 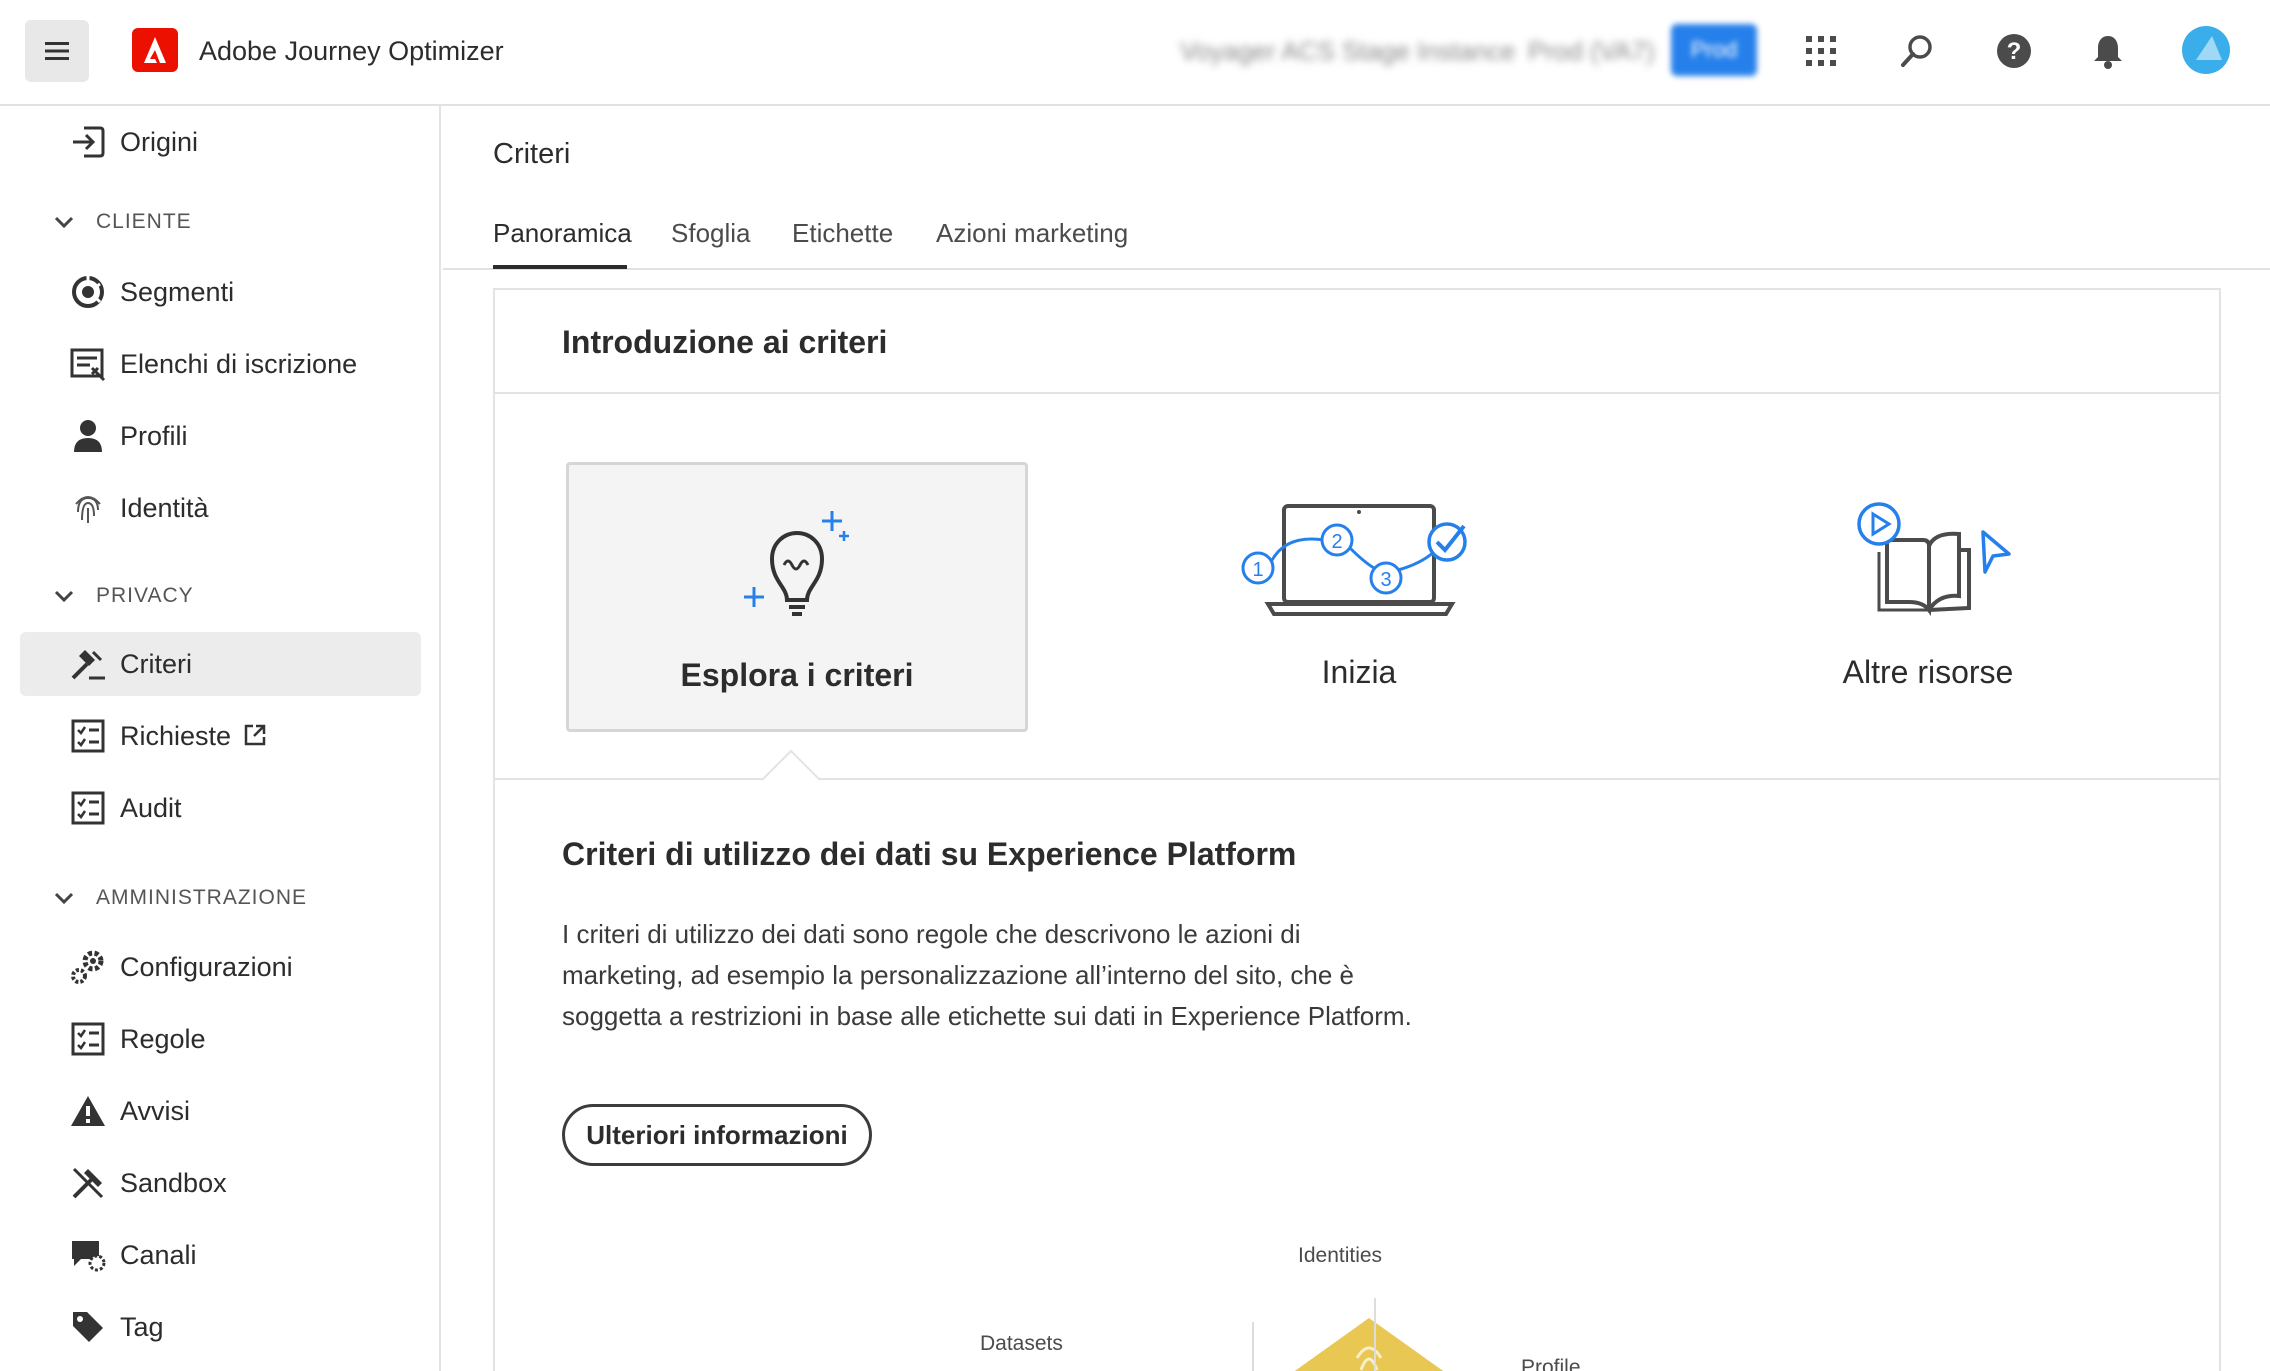 I want to click on sidebar-item-label: Avvisi, so click(x=155, y=1110).